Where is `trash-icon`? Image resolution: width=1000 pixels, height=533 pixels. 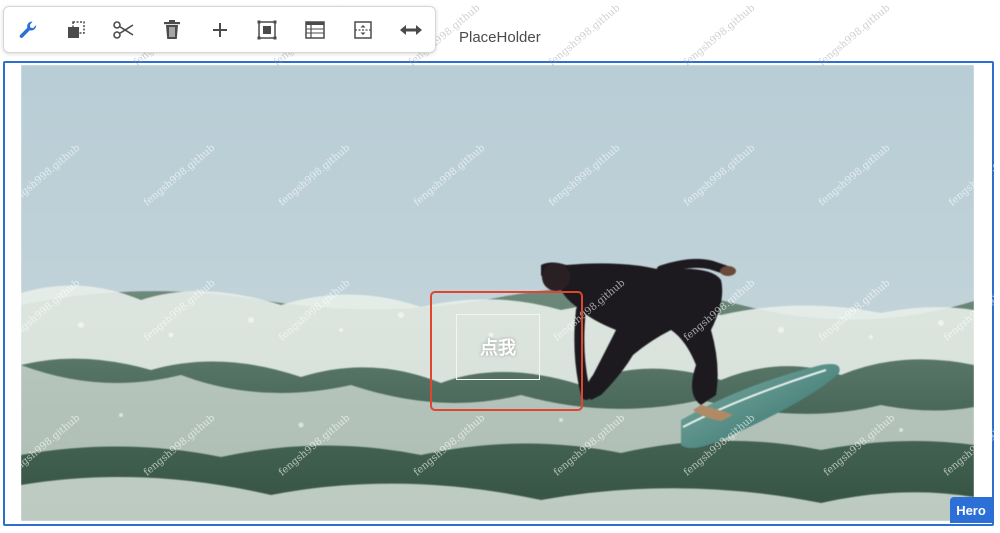 trash-icon is located at coordinates (172, 30).